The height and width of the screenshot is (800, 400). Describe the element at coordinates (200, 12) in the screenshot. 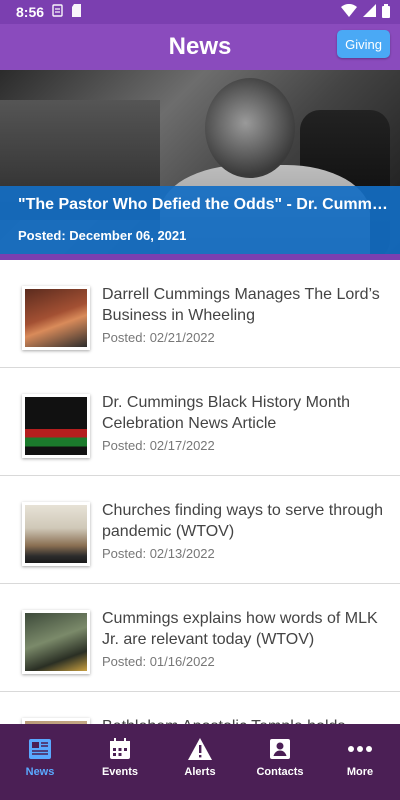

I see `status-bar: 8:56` at that location.